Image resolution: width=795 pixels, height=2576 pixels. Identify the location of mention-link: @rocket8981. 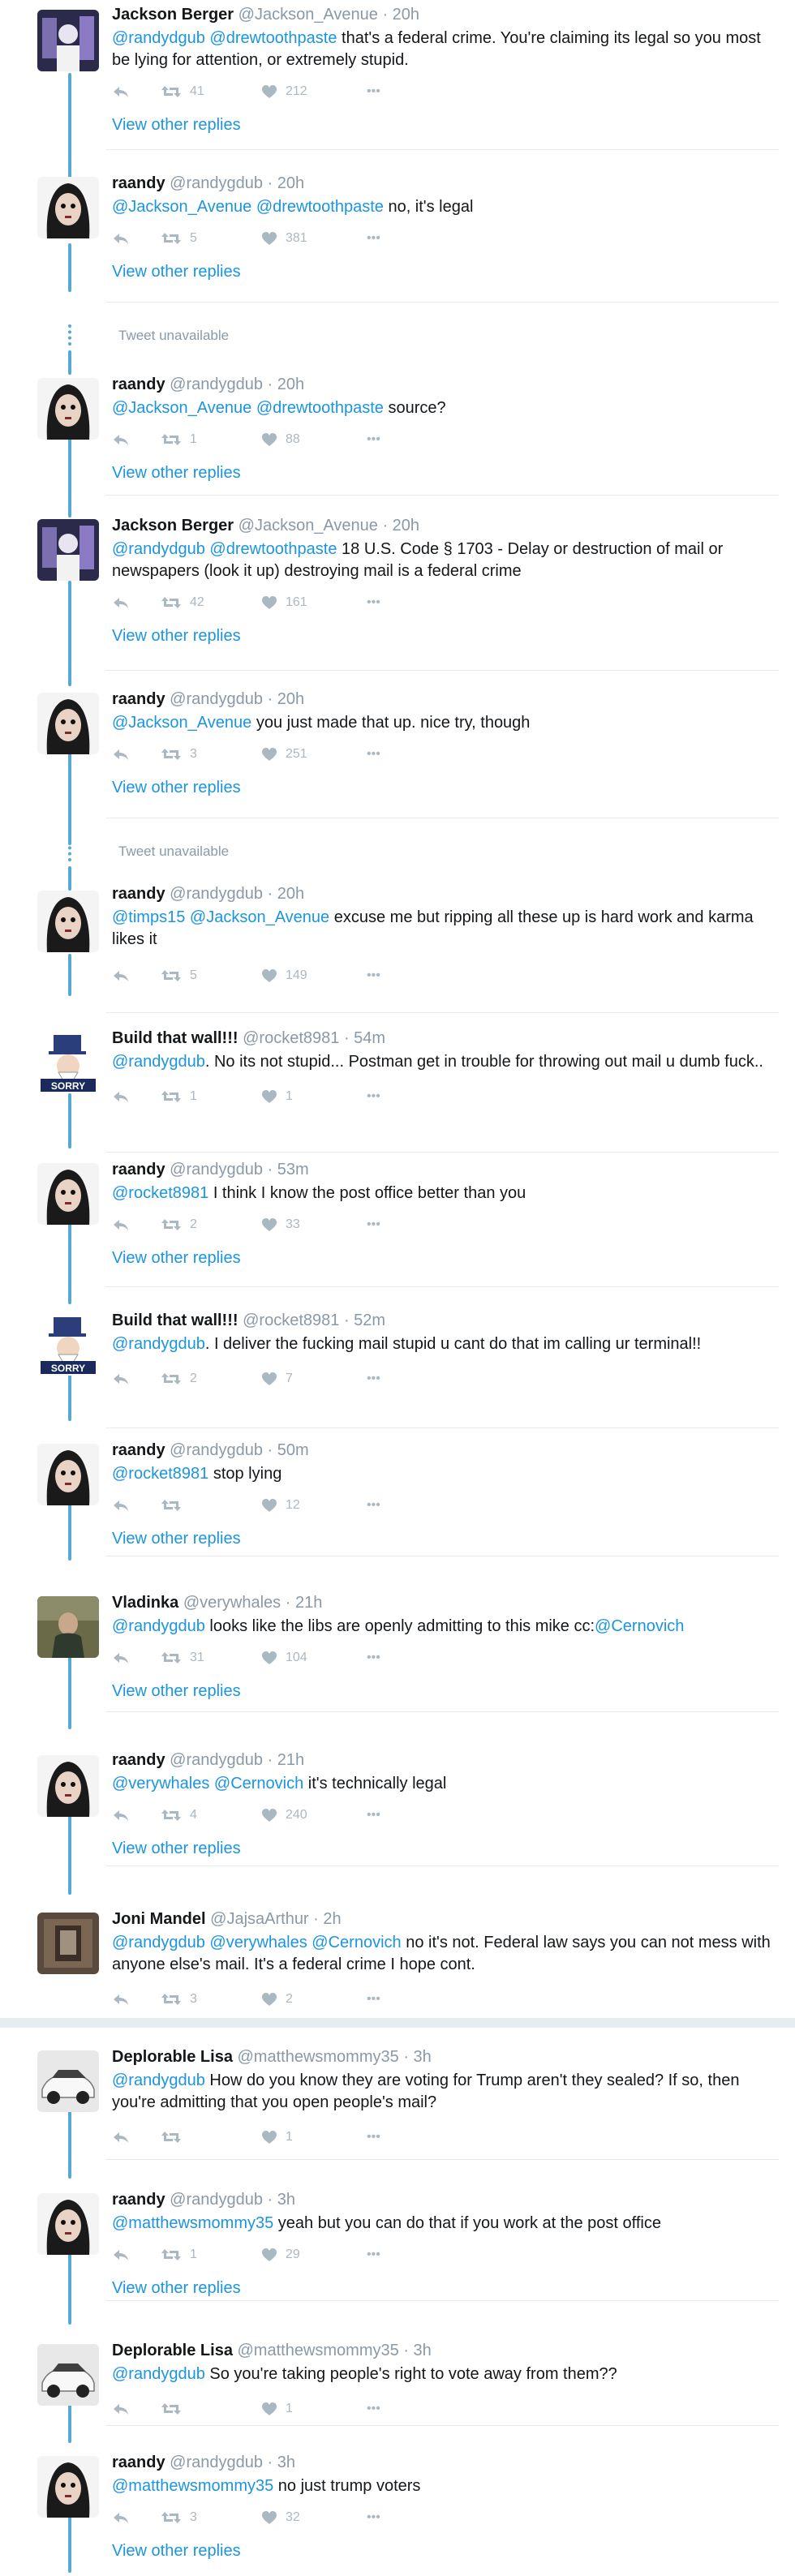
(160, 1193).